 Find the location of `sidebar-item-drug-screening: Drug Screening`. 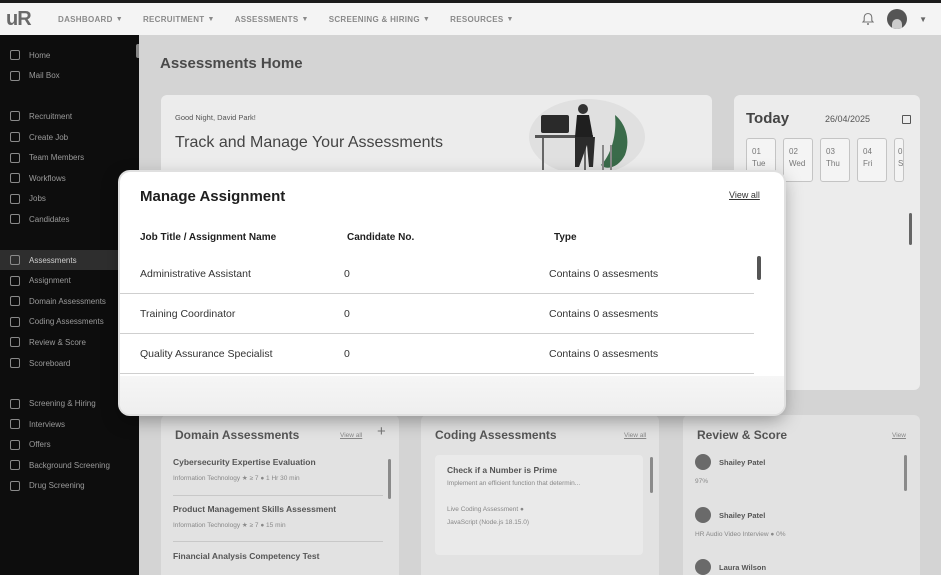

sidebar-item-drug-screening: Drug Screening is located at coordinates (69, 486).